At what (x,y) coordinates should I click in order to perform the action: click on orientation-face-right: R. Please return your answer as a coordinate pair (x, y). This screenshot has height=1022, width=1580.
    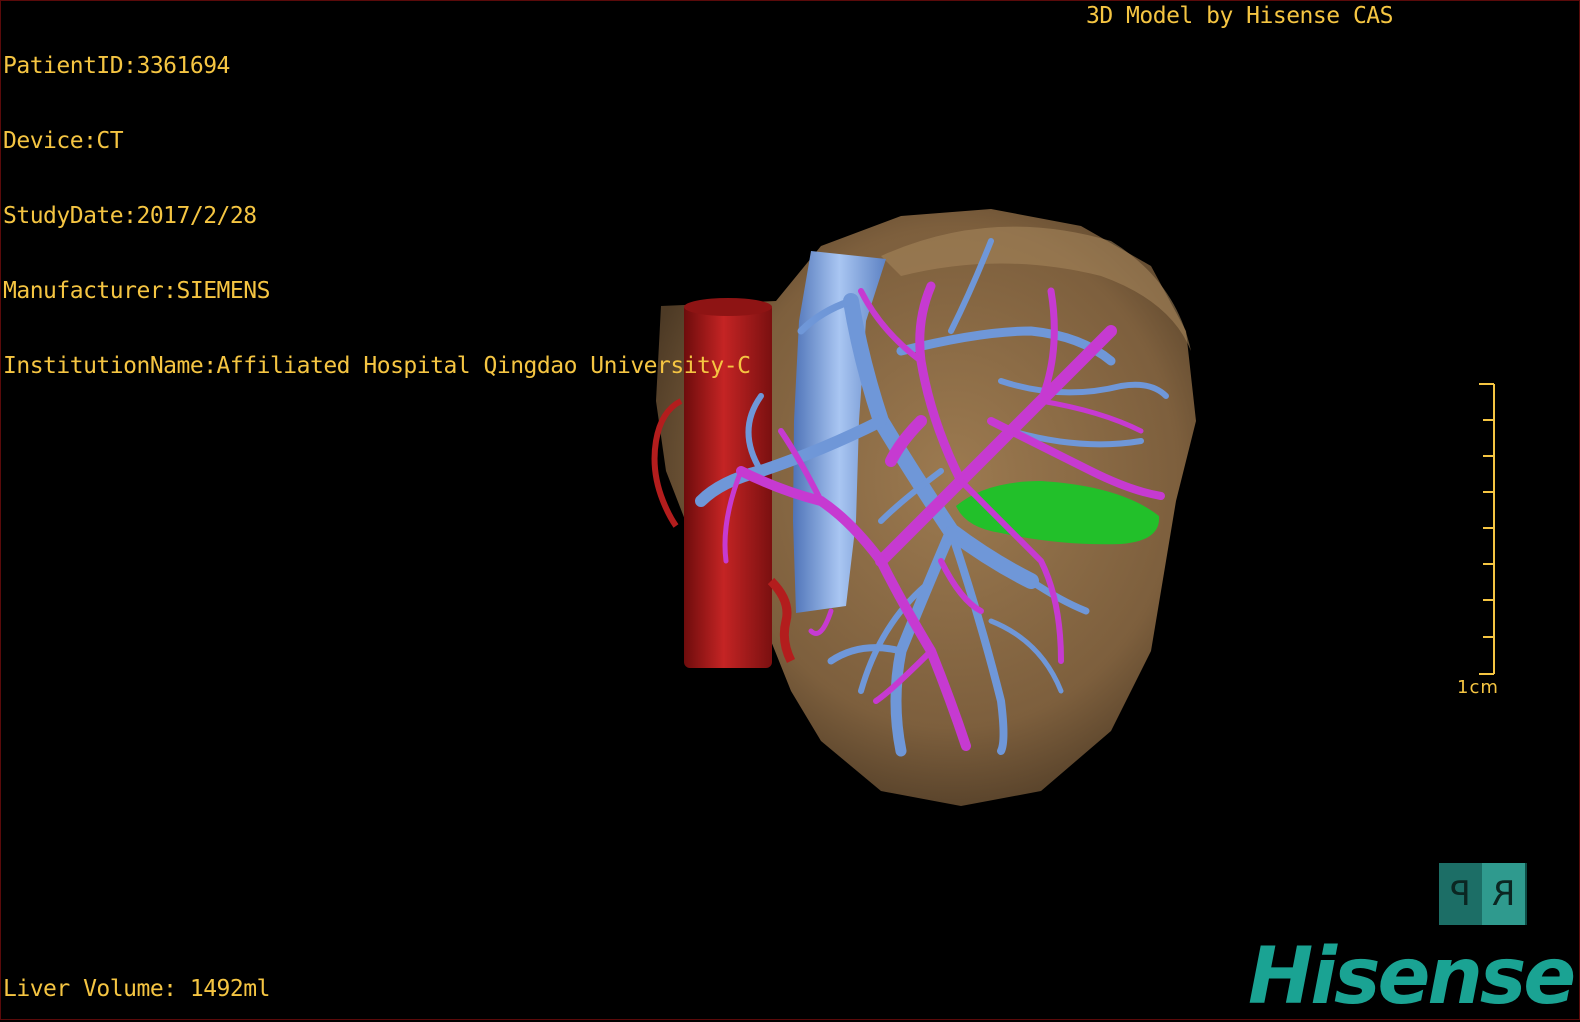
    Looking at the image, I should click on (1504, 894).